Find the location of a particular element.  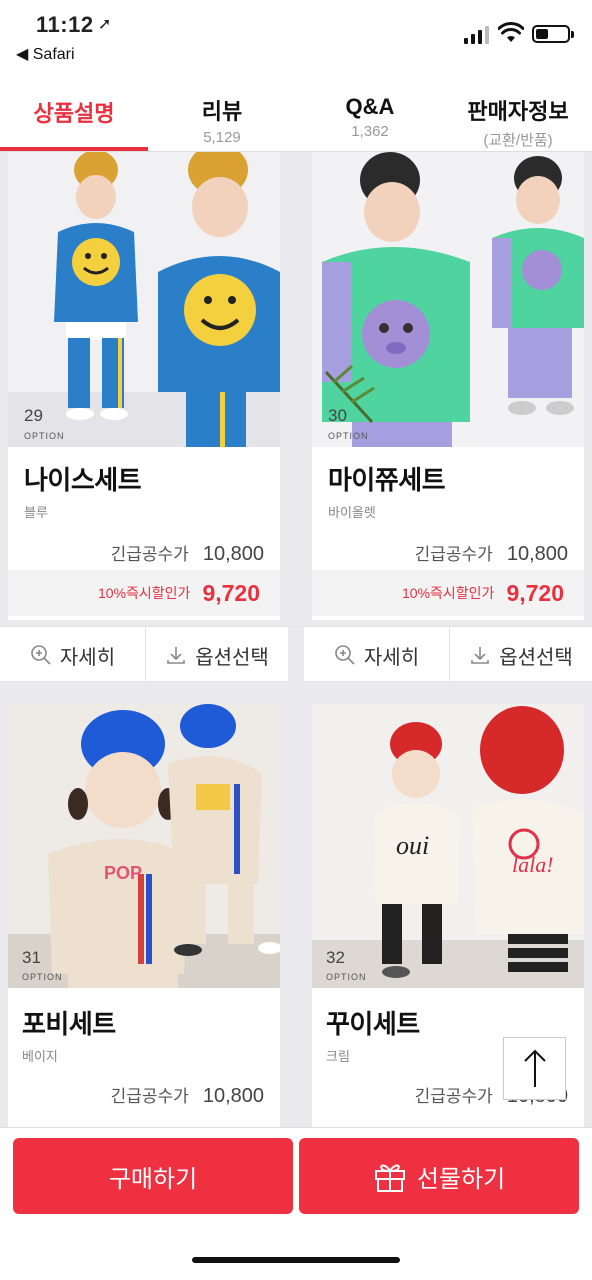

product-color: 베이지 is located at coordinates (40, 1056).